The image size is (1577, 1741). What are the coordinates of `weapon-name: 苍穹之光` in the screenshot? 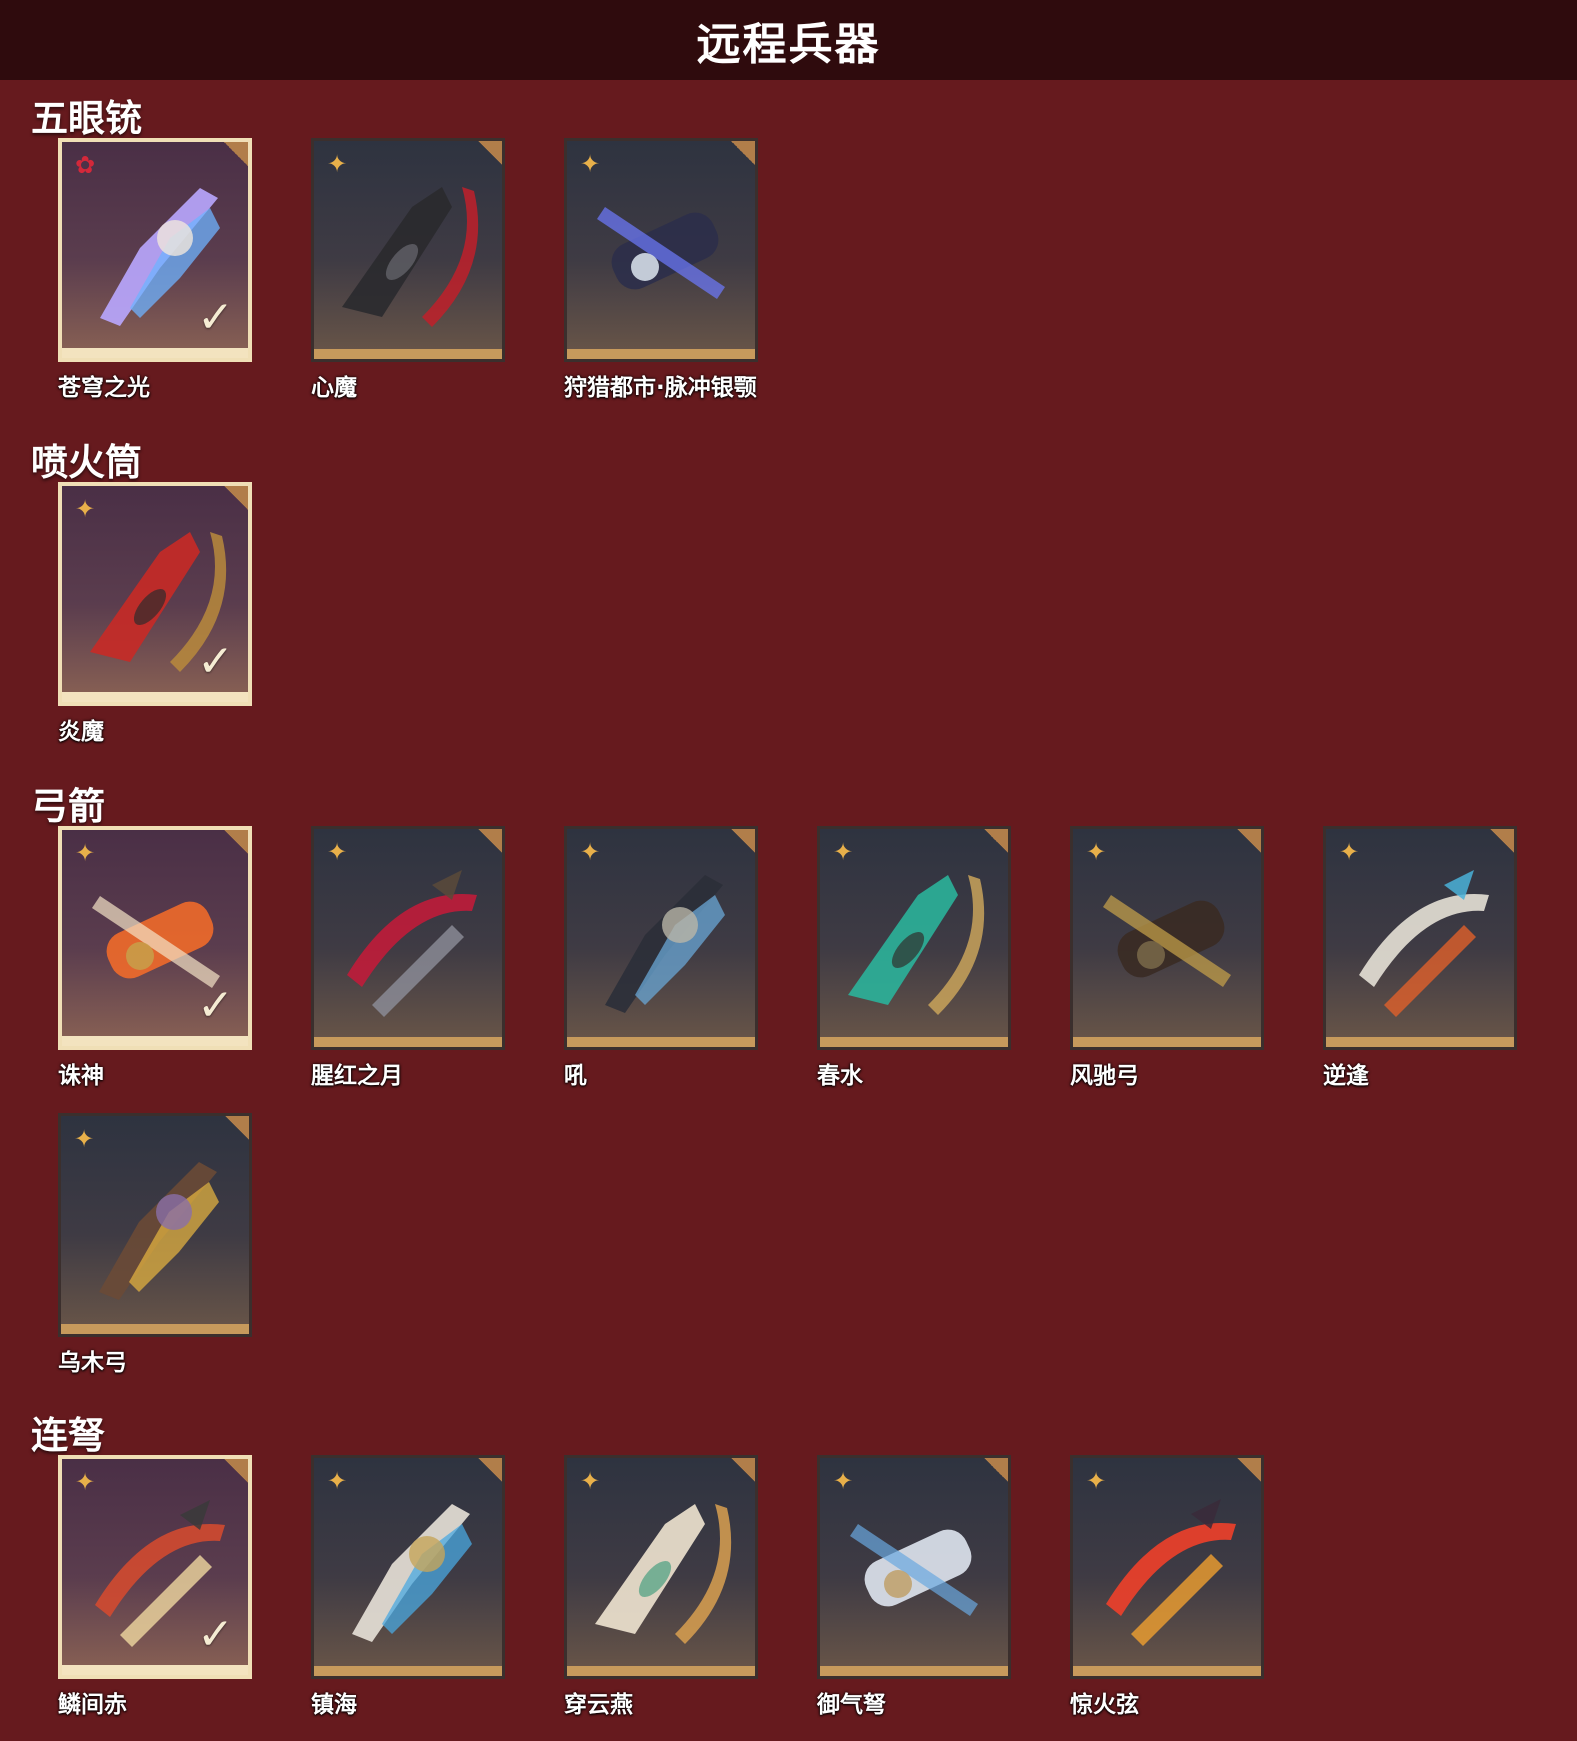 It's located at (104, 388).